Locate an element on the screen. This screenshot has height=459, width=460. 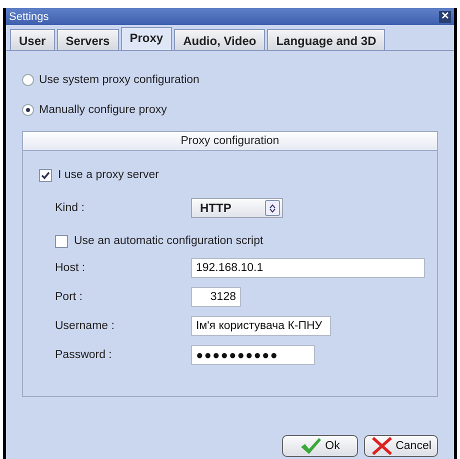
radio-label: Use system proxy configuration is located at coordinates (119, 80).